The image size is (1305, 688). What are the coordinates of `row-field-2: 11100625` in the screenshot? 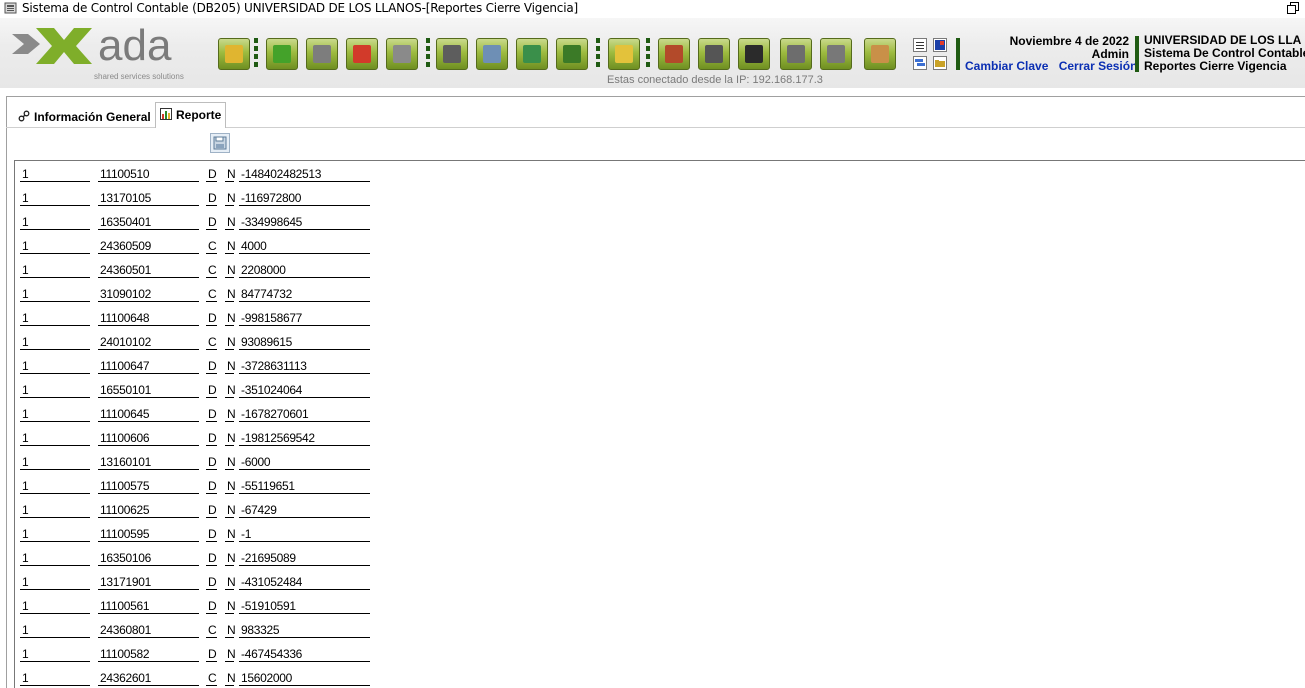 It's located at (125, 510).